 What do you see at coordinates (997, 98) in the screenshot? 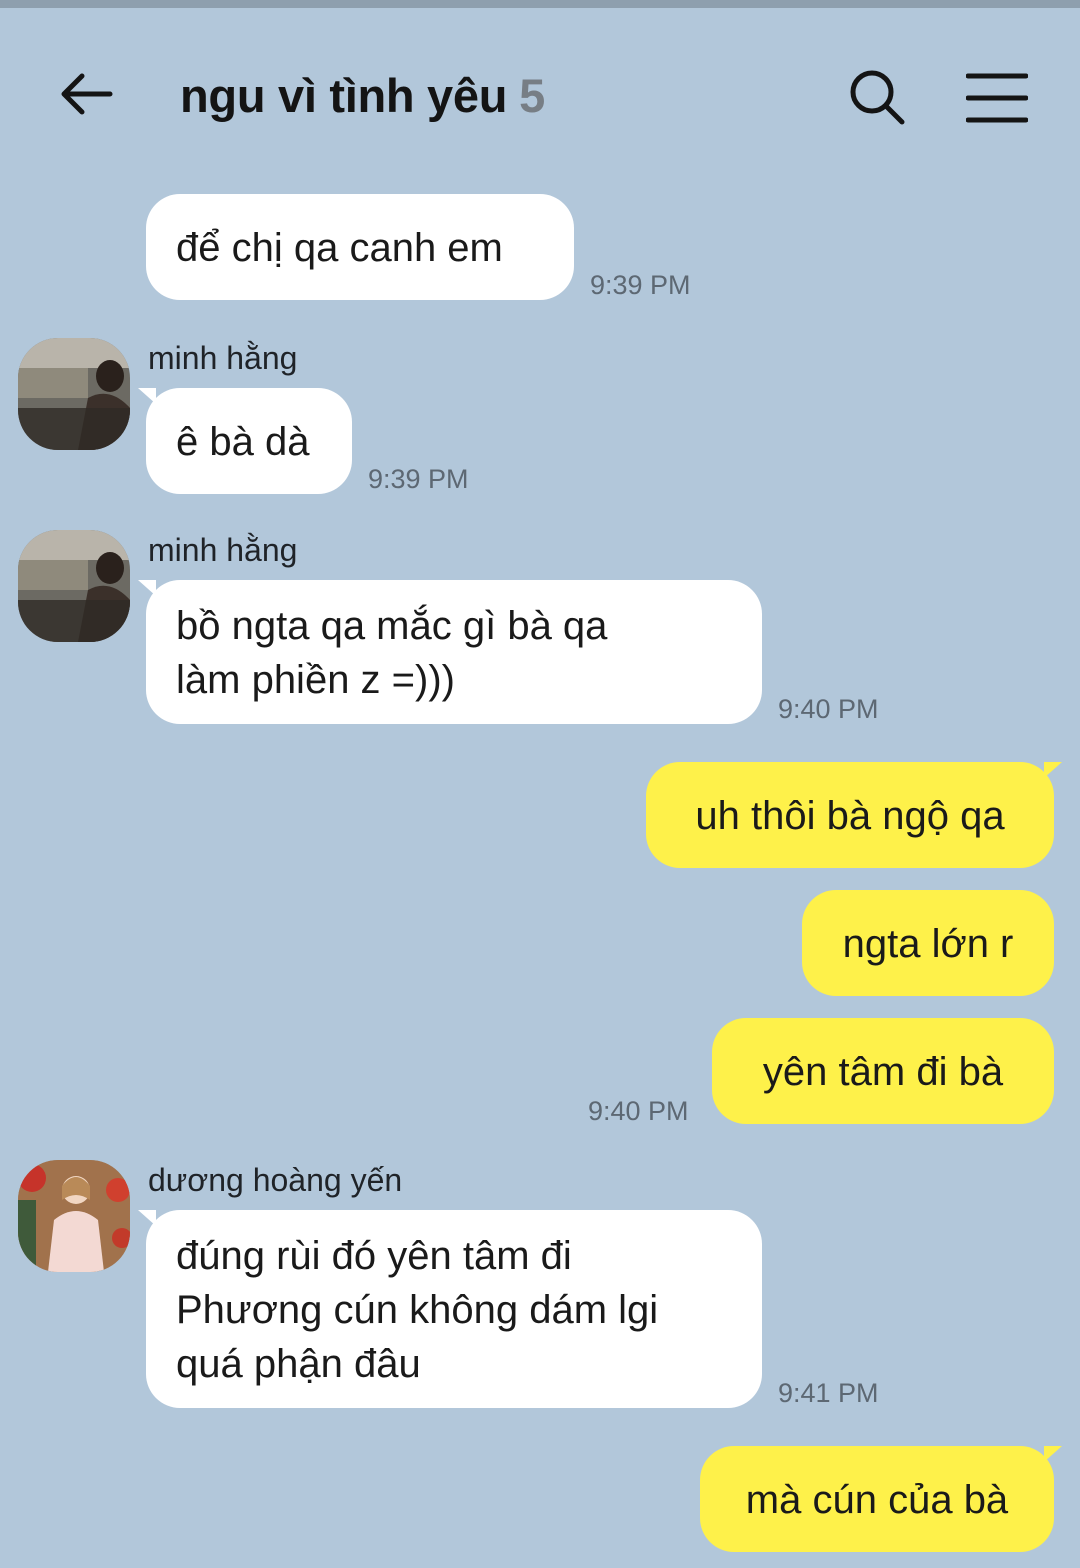
I see `hamburger-menu-icon` at bounding box center [997, 98].